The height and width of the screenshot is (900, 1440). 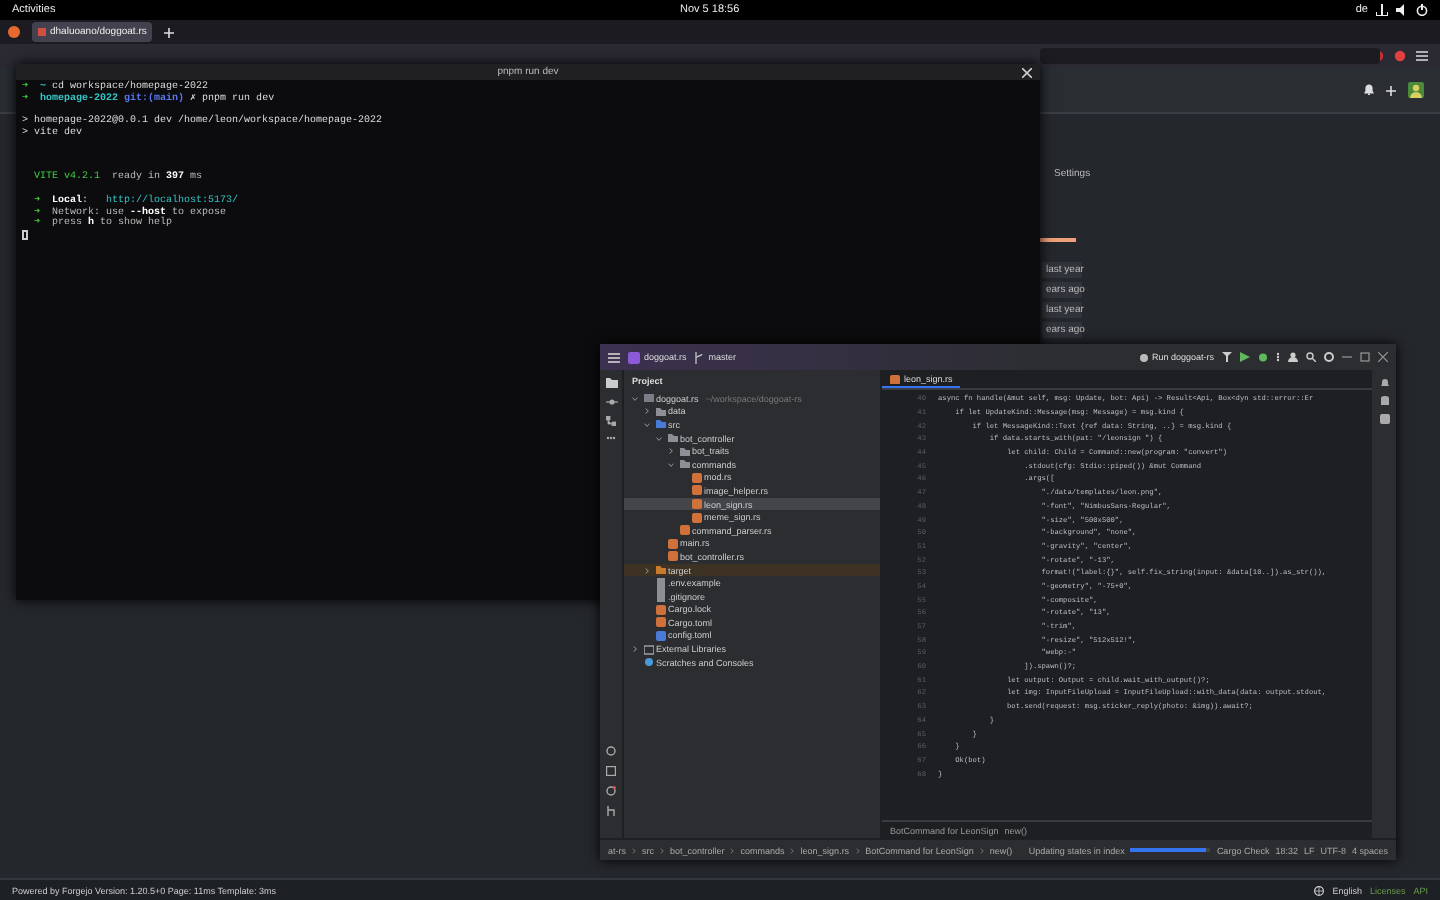 I want to click on notifications-icon, so click(x=1384, y=383).